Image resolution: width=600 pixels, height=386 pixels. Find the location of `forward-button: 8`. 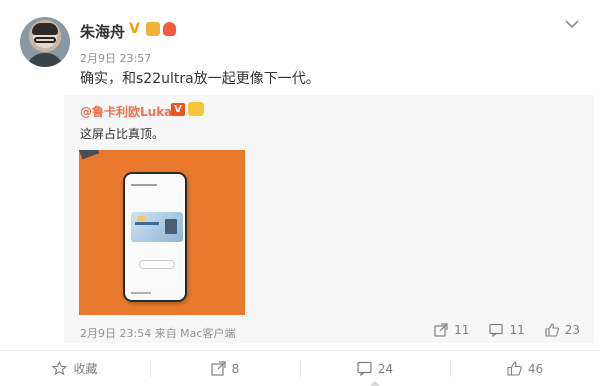

forward-button: 8 is located at coordinates (225, 368).